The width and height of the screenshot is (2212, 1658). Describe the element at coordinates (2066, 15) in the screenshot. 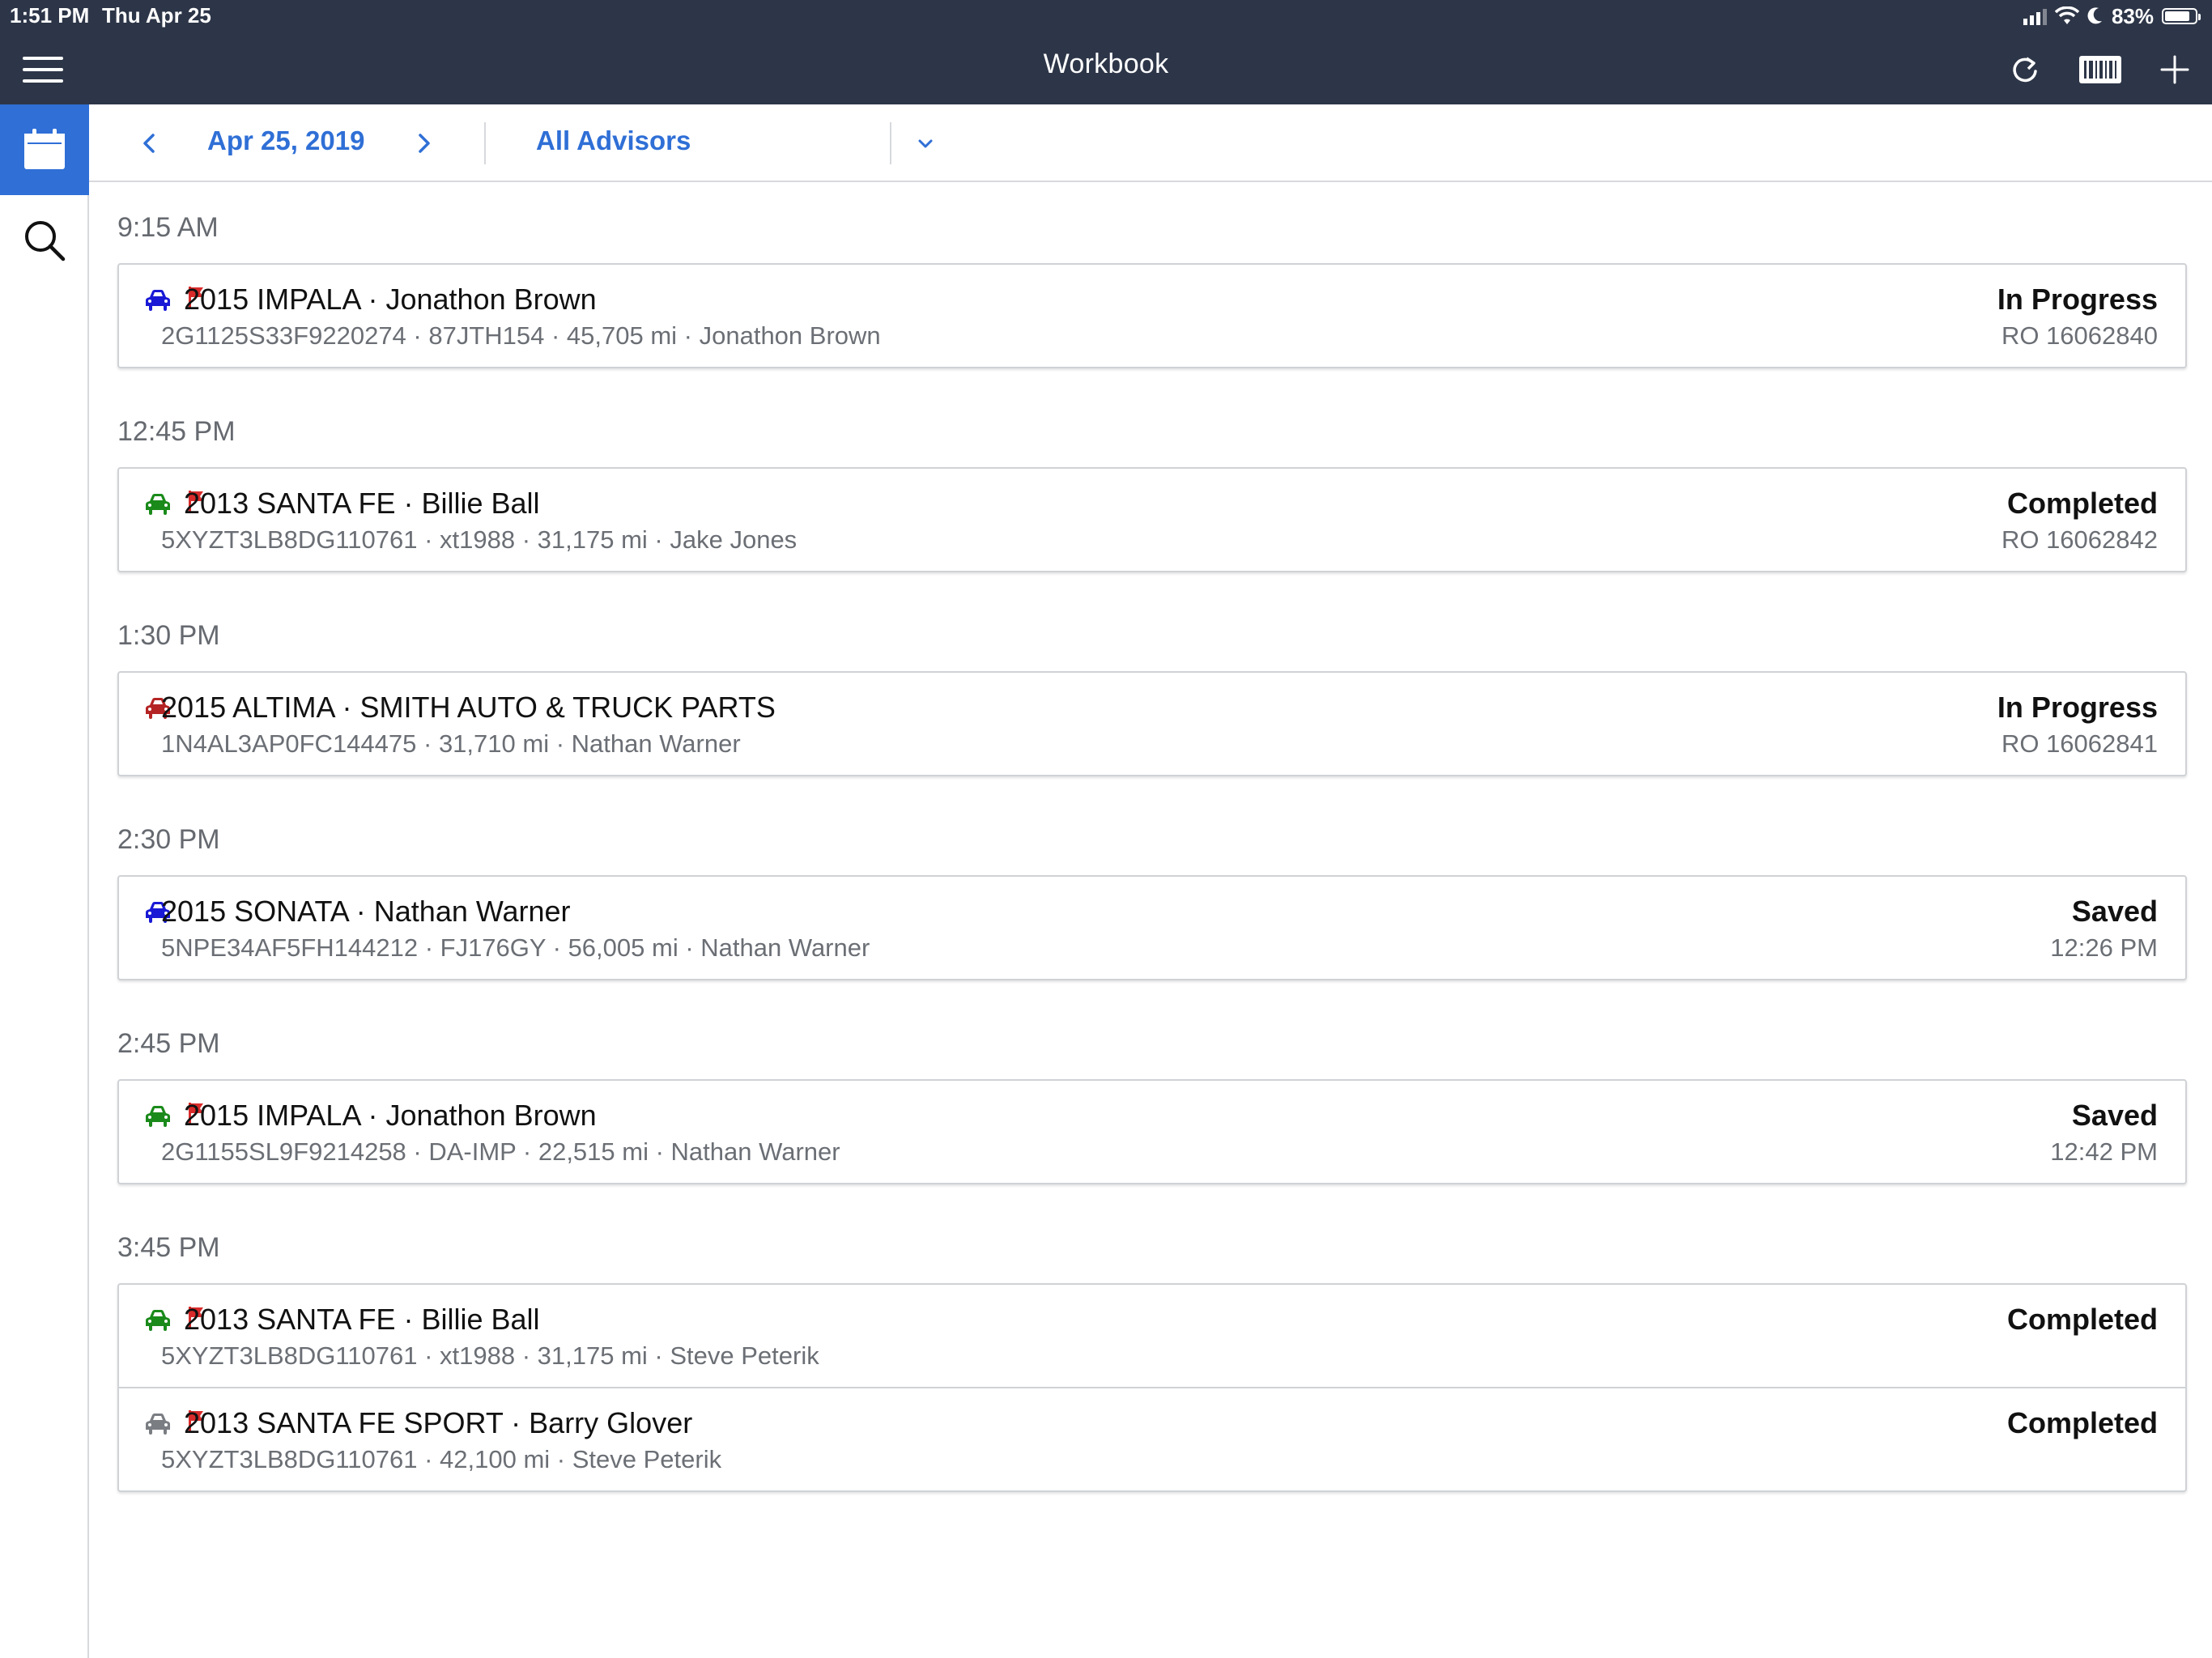

I see `wifi-icon` at that location.